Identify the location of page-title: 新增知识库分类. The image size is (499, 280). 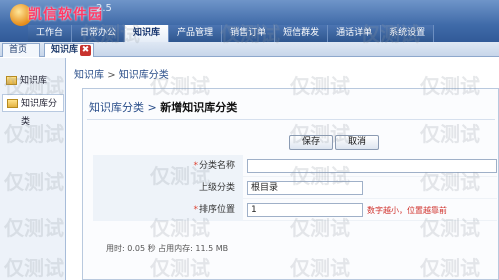
(199, 107).